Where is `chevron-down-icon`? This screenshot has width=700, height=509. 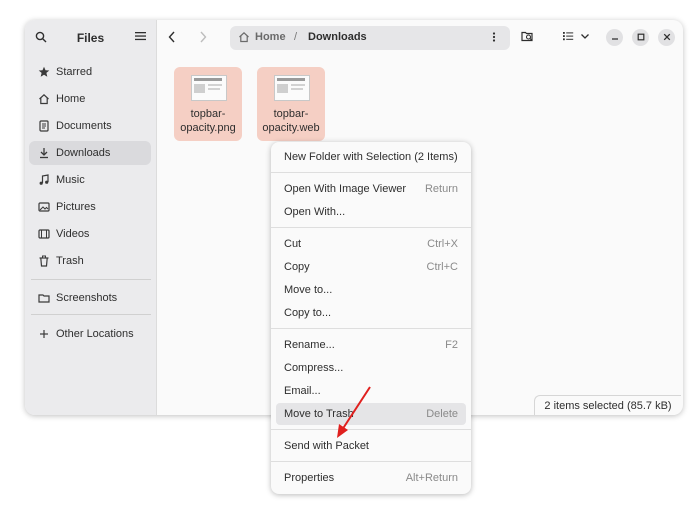 chevron-down-icon is located at coordinates (585, 37).